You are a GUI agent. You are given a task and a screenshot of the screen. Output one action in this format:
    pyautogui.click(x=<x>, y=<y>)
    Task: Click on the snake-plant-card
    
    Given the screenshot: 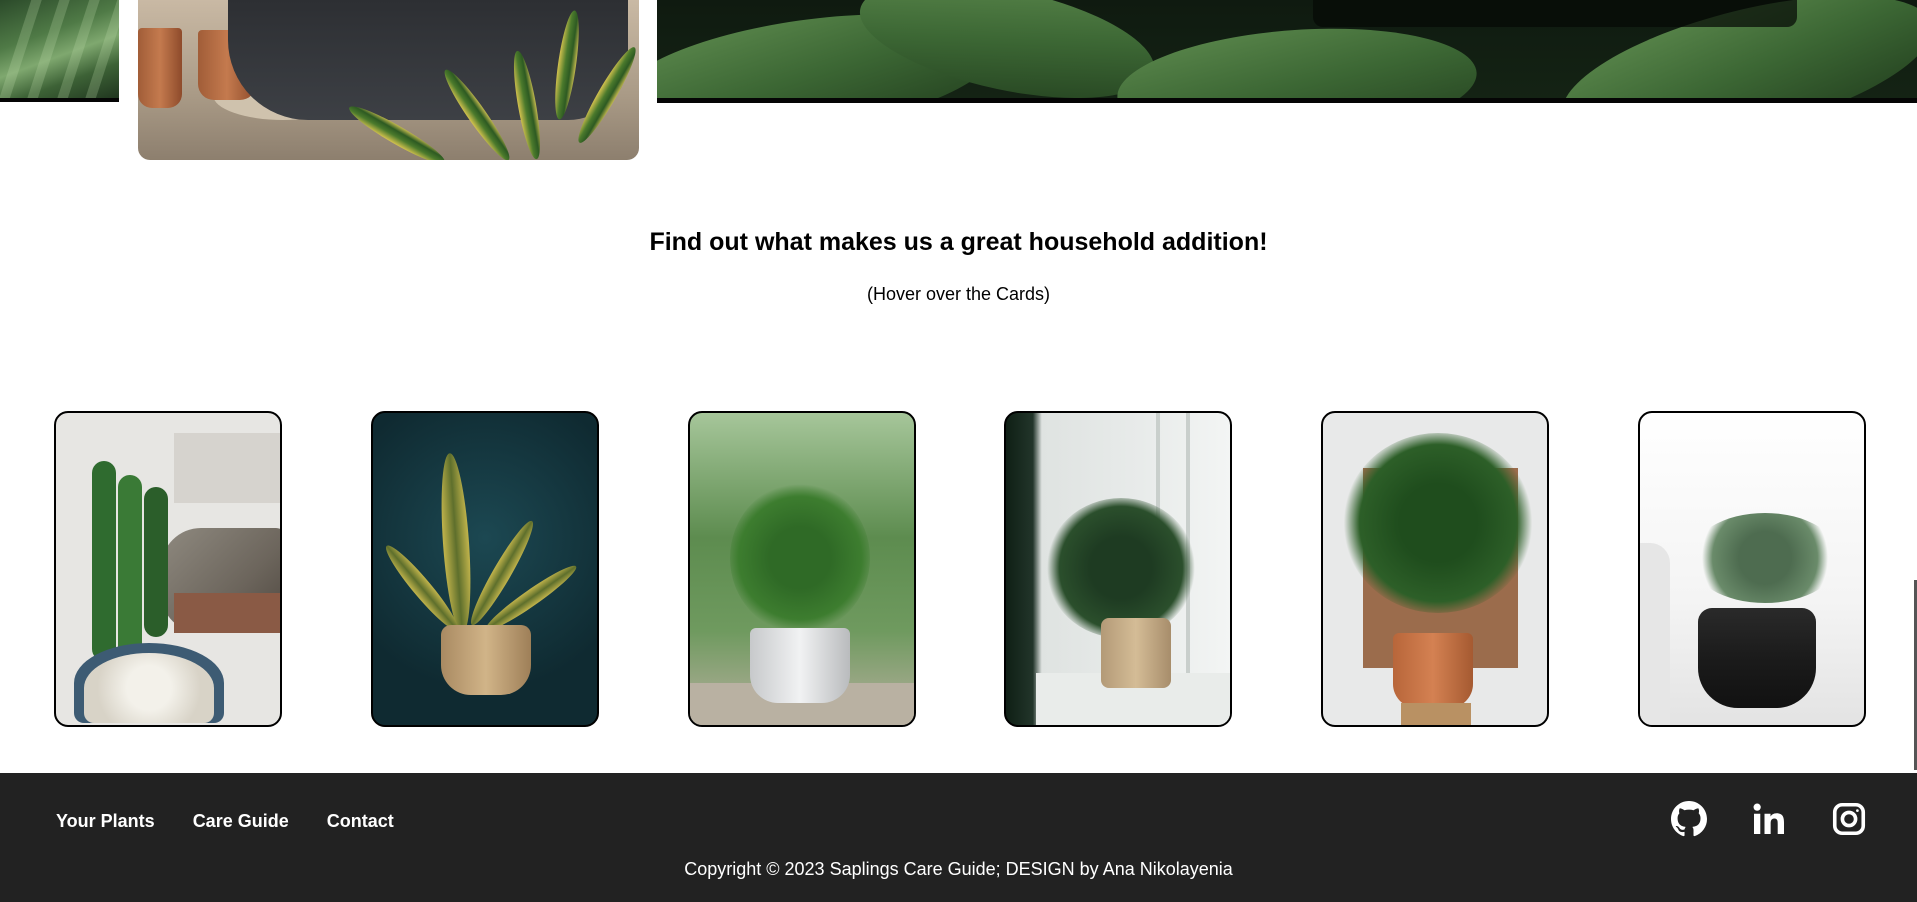 What is the action you would take?
    pyautogui.click(x=485, y=569)
    